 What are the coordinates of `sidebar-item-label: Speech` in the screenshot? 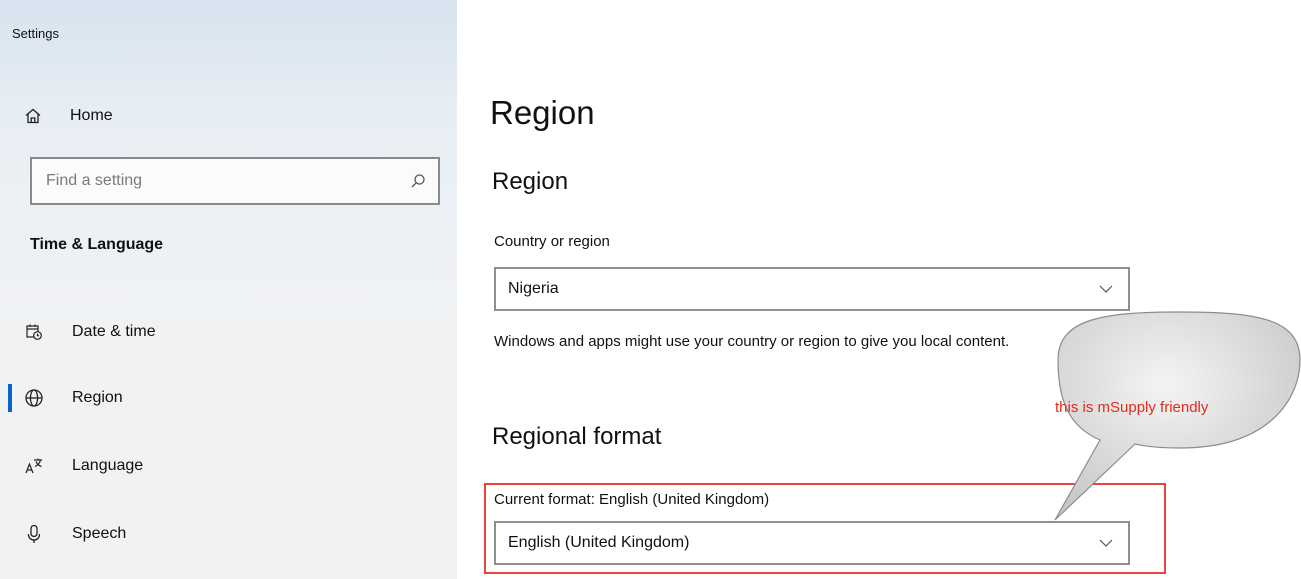 It's located at (99, 533).